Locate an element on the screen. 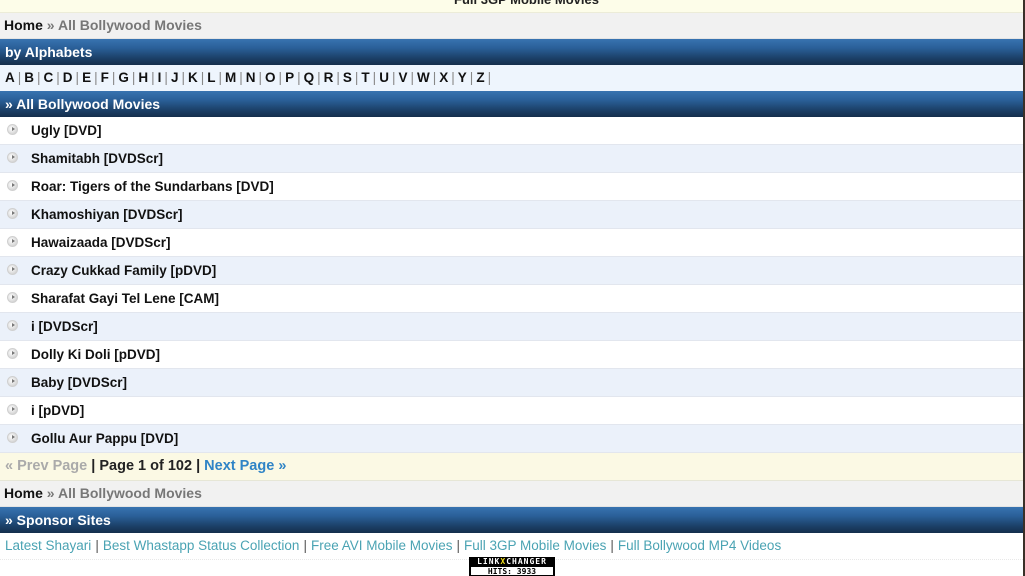 Image resolution: width=1025 pixels, height=576 pixels. sponsor-link: Full 3GP Mobile Movies is located at coordinates (535, 545).